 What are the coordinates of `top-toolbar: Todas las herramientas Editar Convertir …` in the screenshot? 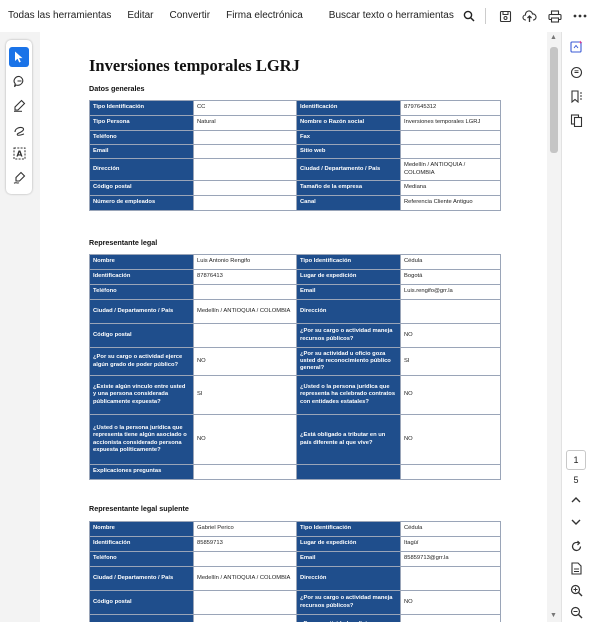 It's located at (294, 16).